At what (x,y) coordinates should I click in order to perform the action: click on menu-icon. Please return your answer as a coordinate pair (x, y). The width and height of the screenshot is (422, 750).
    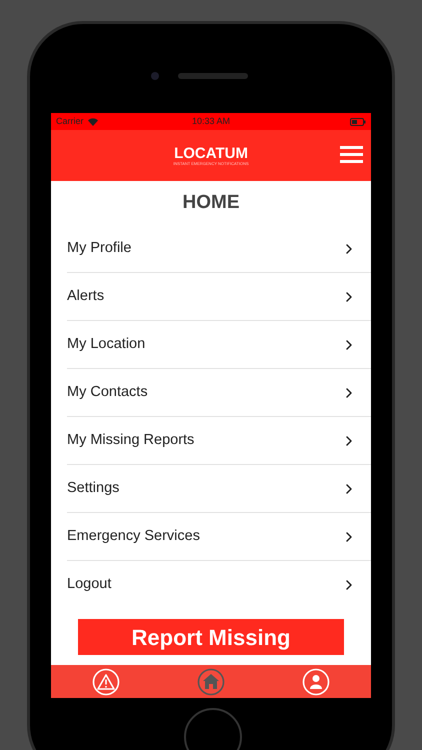
    Looking at the image, I should click on (351, 154).